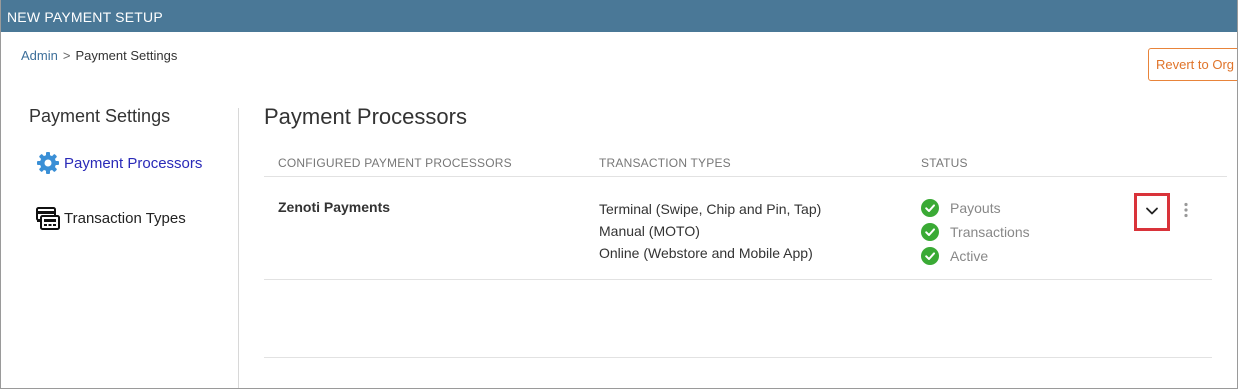 The width and height of the screenshot is (1238, 389). What do you see at coordinates (126, 55) in the screenshot?
I see `breadcrumb-current: Payment Settings` at bounding box center [126, 55].